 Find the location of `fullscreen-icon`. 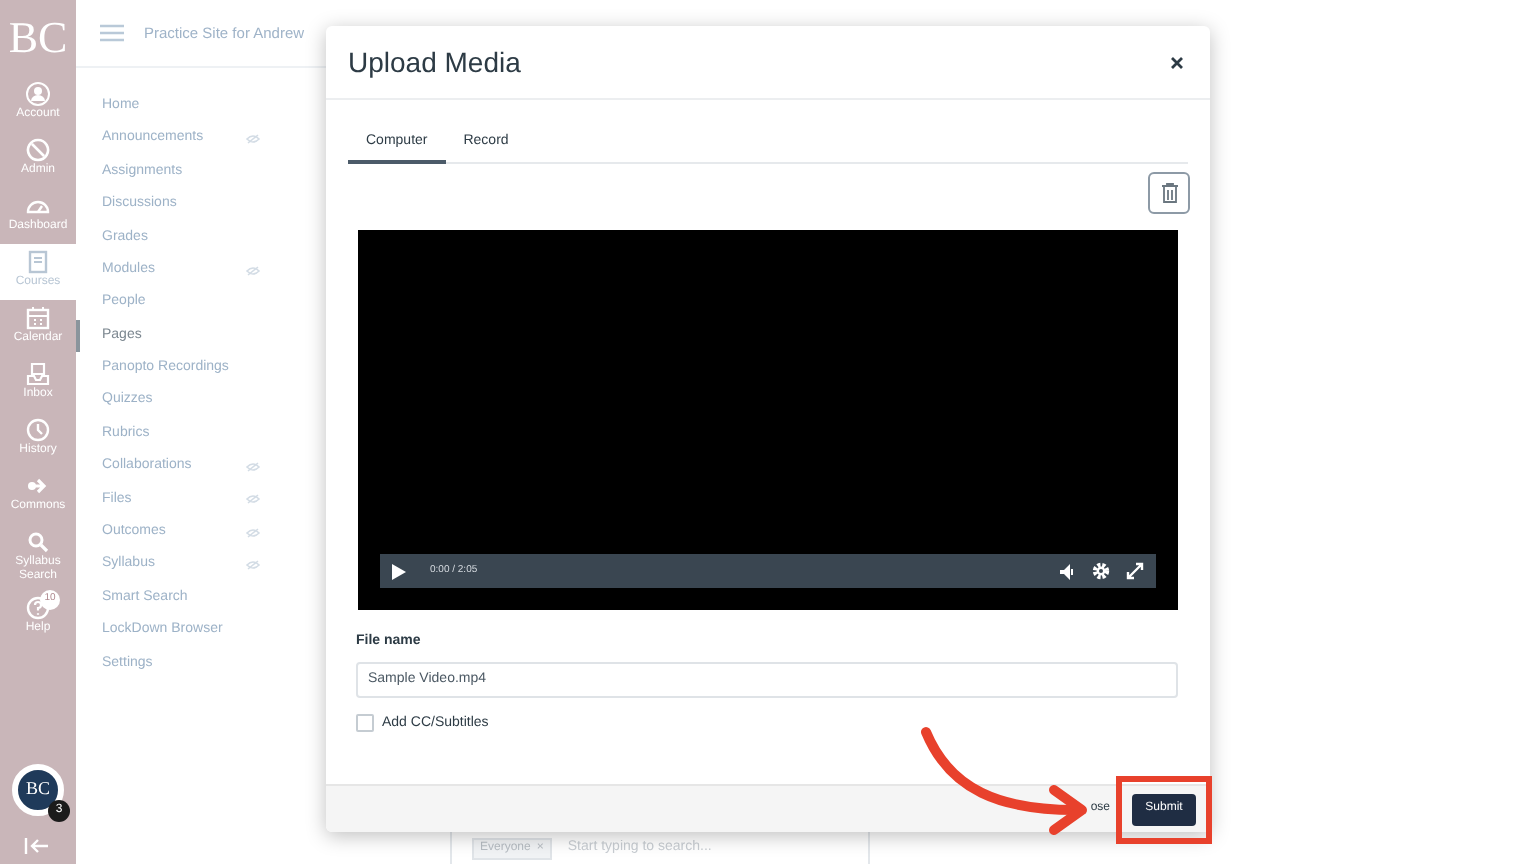

fullscreen-icon is located at coordinates (1135, 571).